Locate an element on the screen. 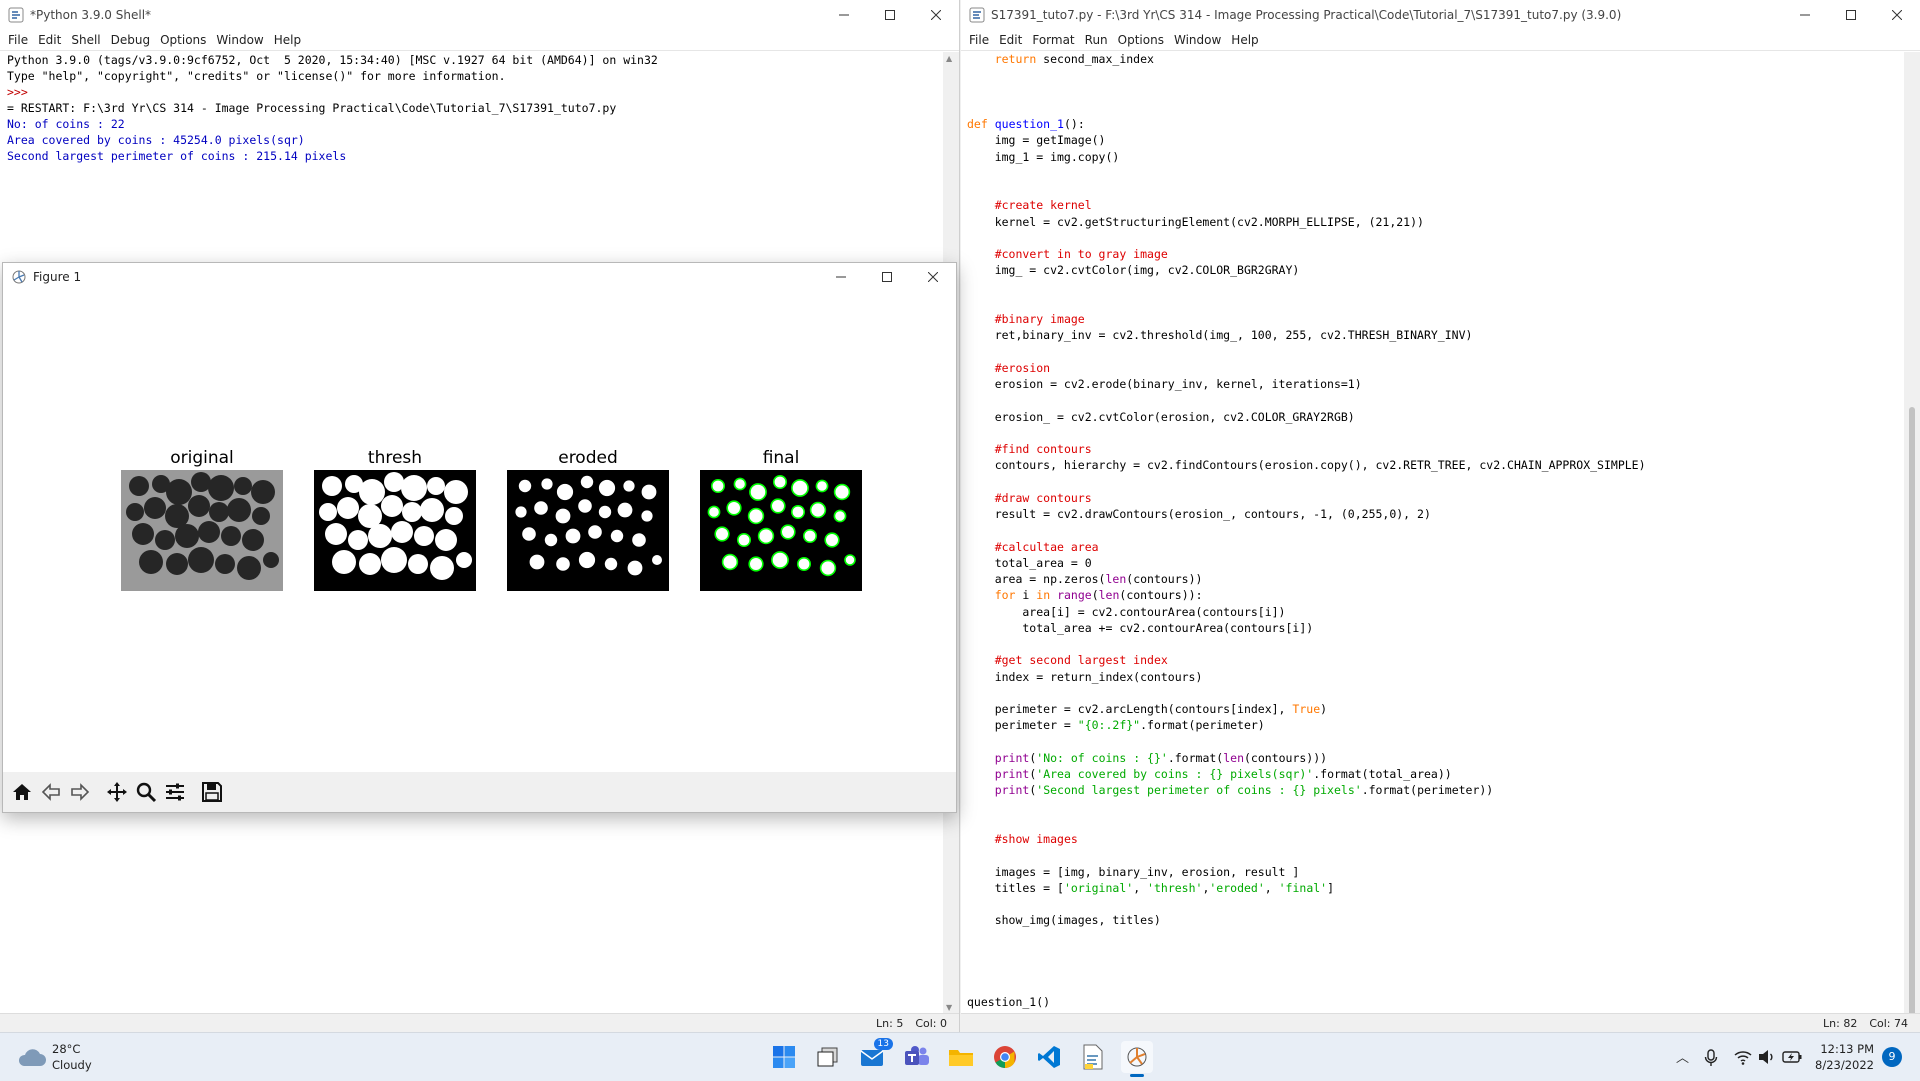 The image size is (1920, 1081). start-button is located at coordinates (784, 1057).